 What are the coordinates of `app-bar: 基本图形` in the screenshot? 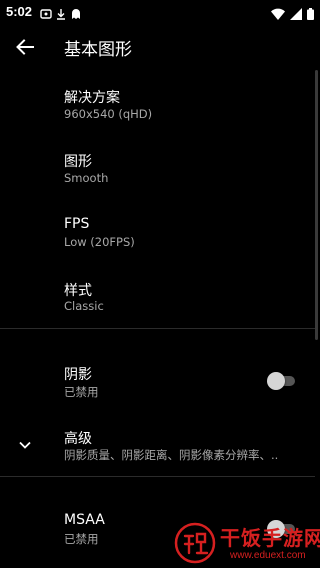 It's located at (160, 47).